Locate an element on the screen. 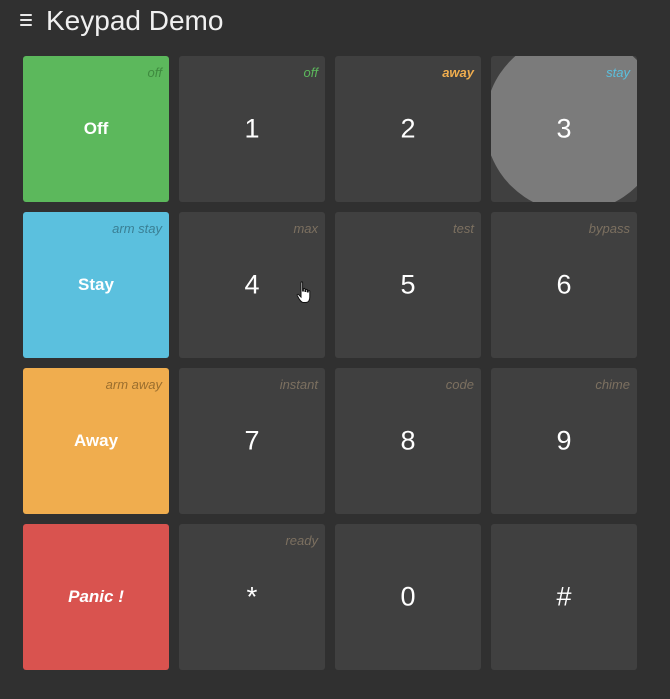 Image resolution: width=670 pixels, height=699 pixels. key-6-label: 6 is located at coordinates (564, 284).